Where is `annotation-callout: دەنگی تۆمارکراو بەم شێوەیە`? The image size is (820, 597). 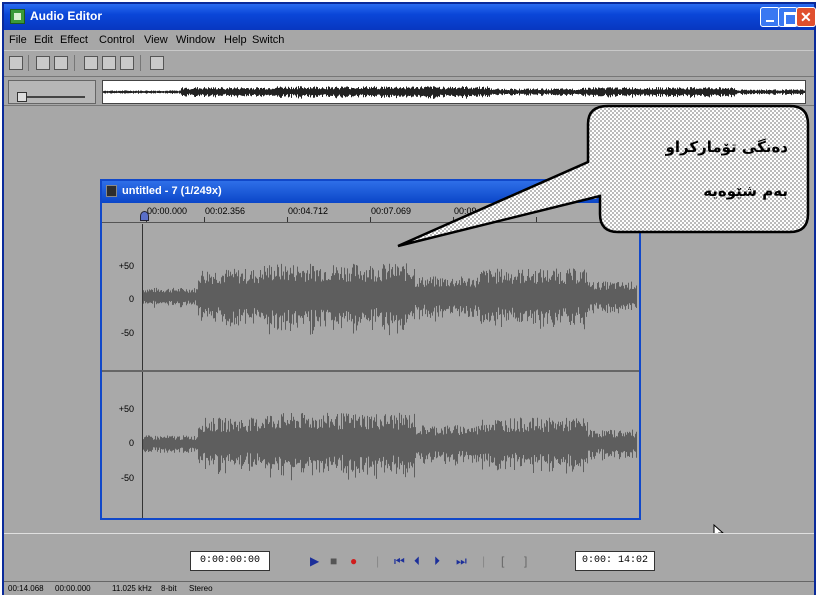
annotation-callout: دەنگی تۆمارکراو بەم شێوەیە is located at coordinates (603, 176).